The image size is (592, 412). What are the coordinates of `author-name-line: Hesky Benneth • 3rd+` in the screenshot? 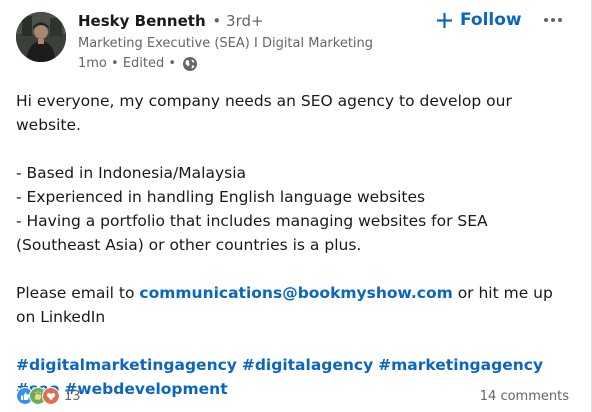 It's located at (171, 21).